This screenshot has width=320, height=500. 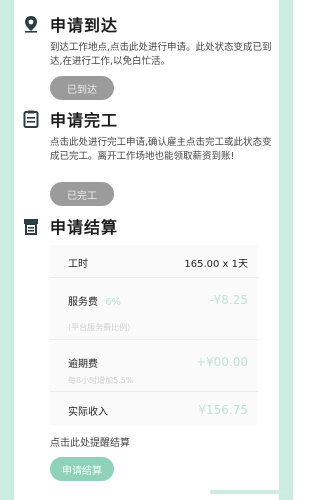 I want to click on right-edge, so click(x=286, y=250).